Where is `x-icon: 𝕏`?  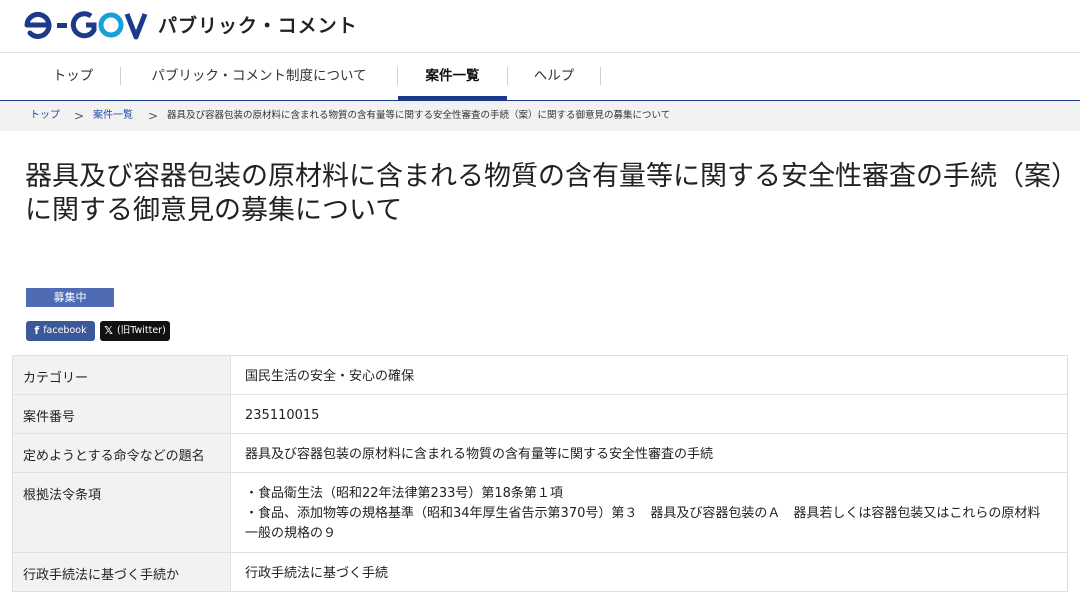 x-icon: 𝕏 is located at coordinates (109, 330).